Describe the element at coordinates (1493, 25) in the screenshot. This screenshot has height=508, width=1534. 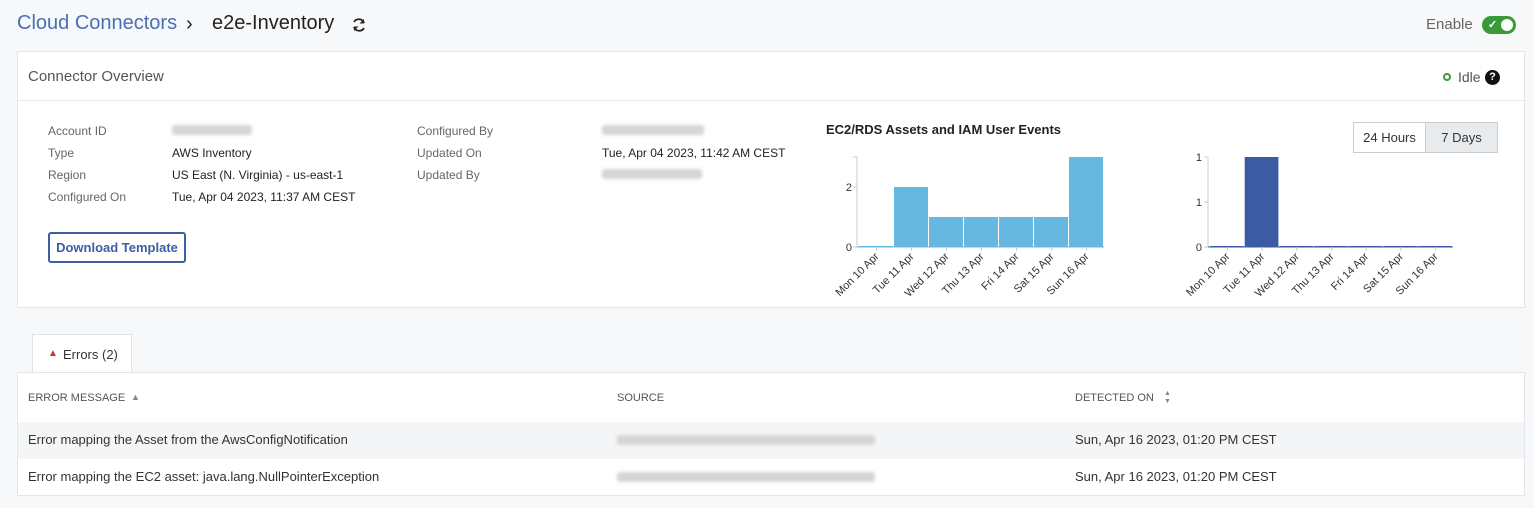
I see `check-icon: ✓` at that location.